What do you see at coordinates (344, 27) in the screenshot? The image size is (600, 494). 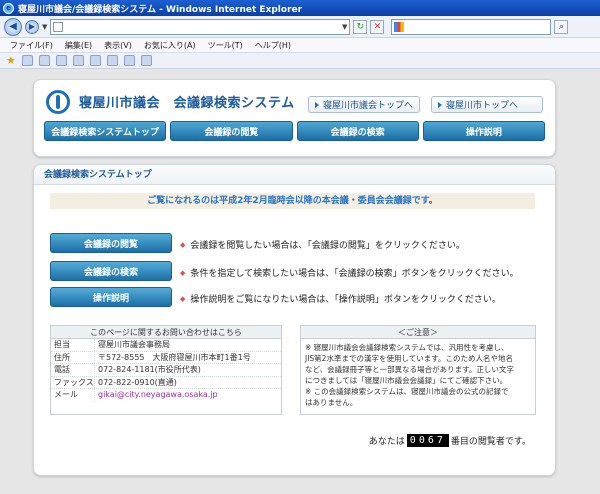 I see `url-dropdown-icon: ▼` at bounding box center [344, 27].